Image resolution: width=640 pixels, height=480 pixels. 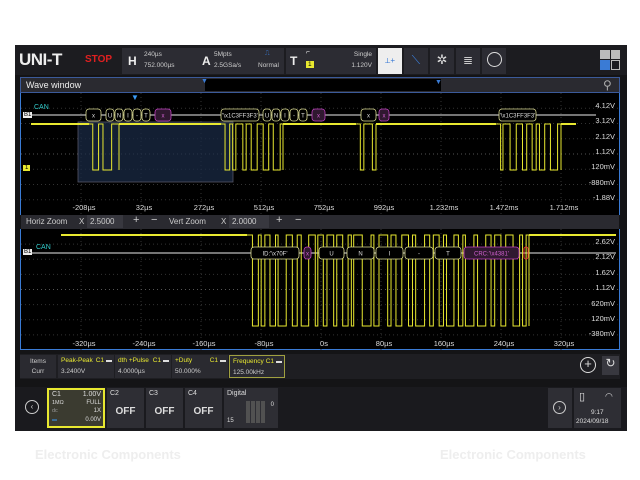 I want to click on pattern-icon: ✲, so click(x=442, y=61).